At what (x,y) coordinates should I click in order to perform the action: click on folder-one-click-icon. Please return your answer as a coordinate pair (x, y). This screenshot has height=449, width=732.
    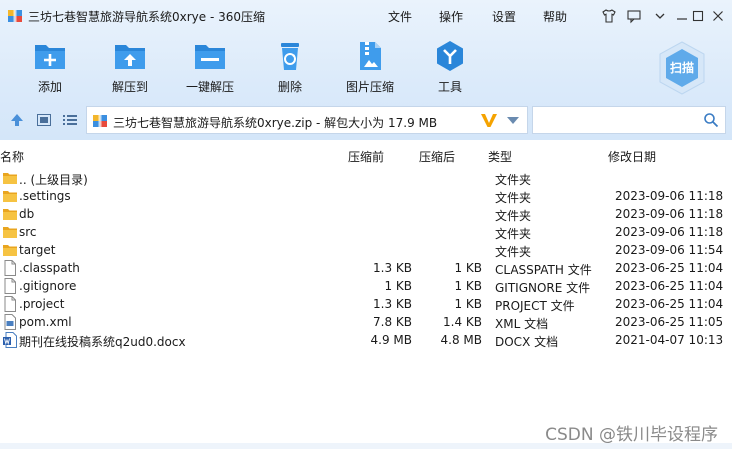
    Looking at the image, I should click on (210, 57).